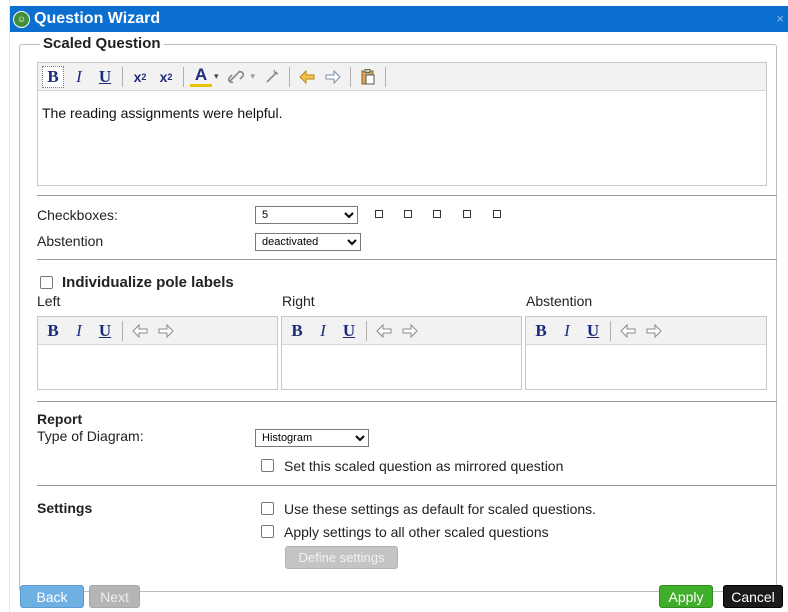  Describe the element at coordinates (559, 301) in the screenshot. I see `abstention-pole-label: Abstention` at that location.